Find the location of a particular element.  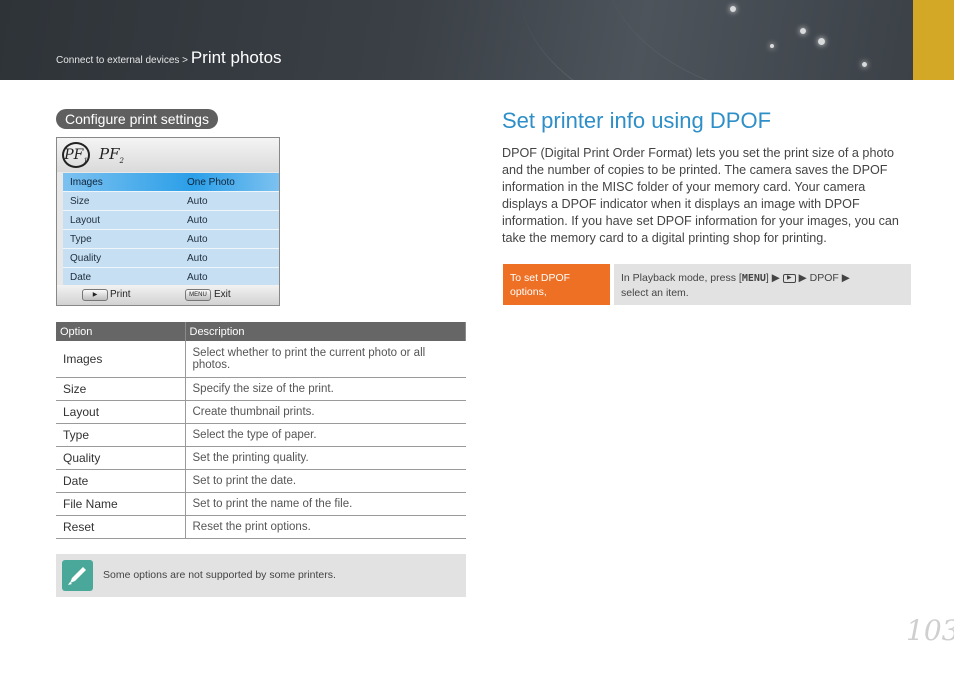

print-label: Print is located at coordinates (120, 294).